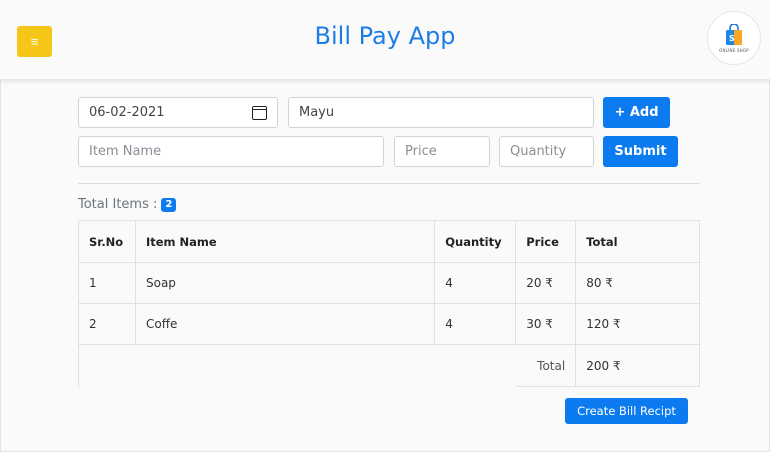 The width and height of the screenshot is (770, 452). I want to click on total-items: Total Items : 2, so click(127, 204).